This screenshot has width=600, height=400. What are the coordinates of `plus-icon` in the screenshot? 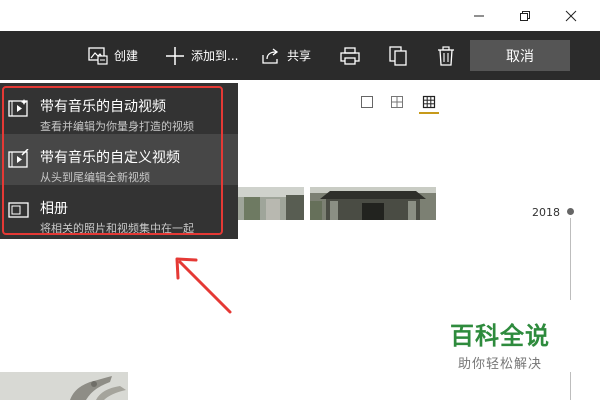 It's located at (175, 56).